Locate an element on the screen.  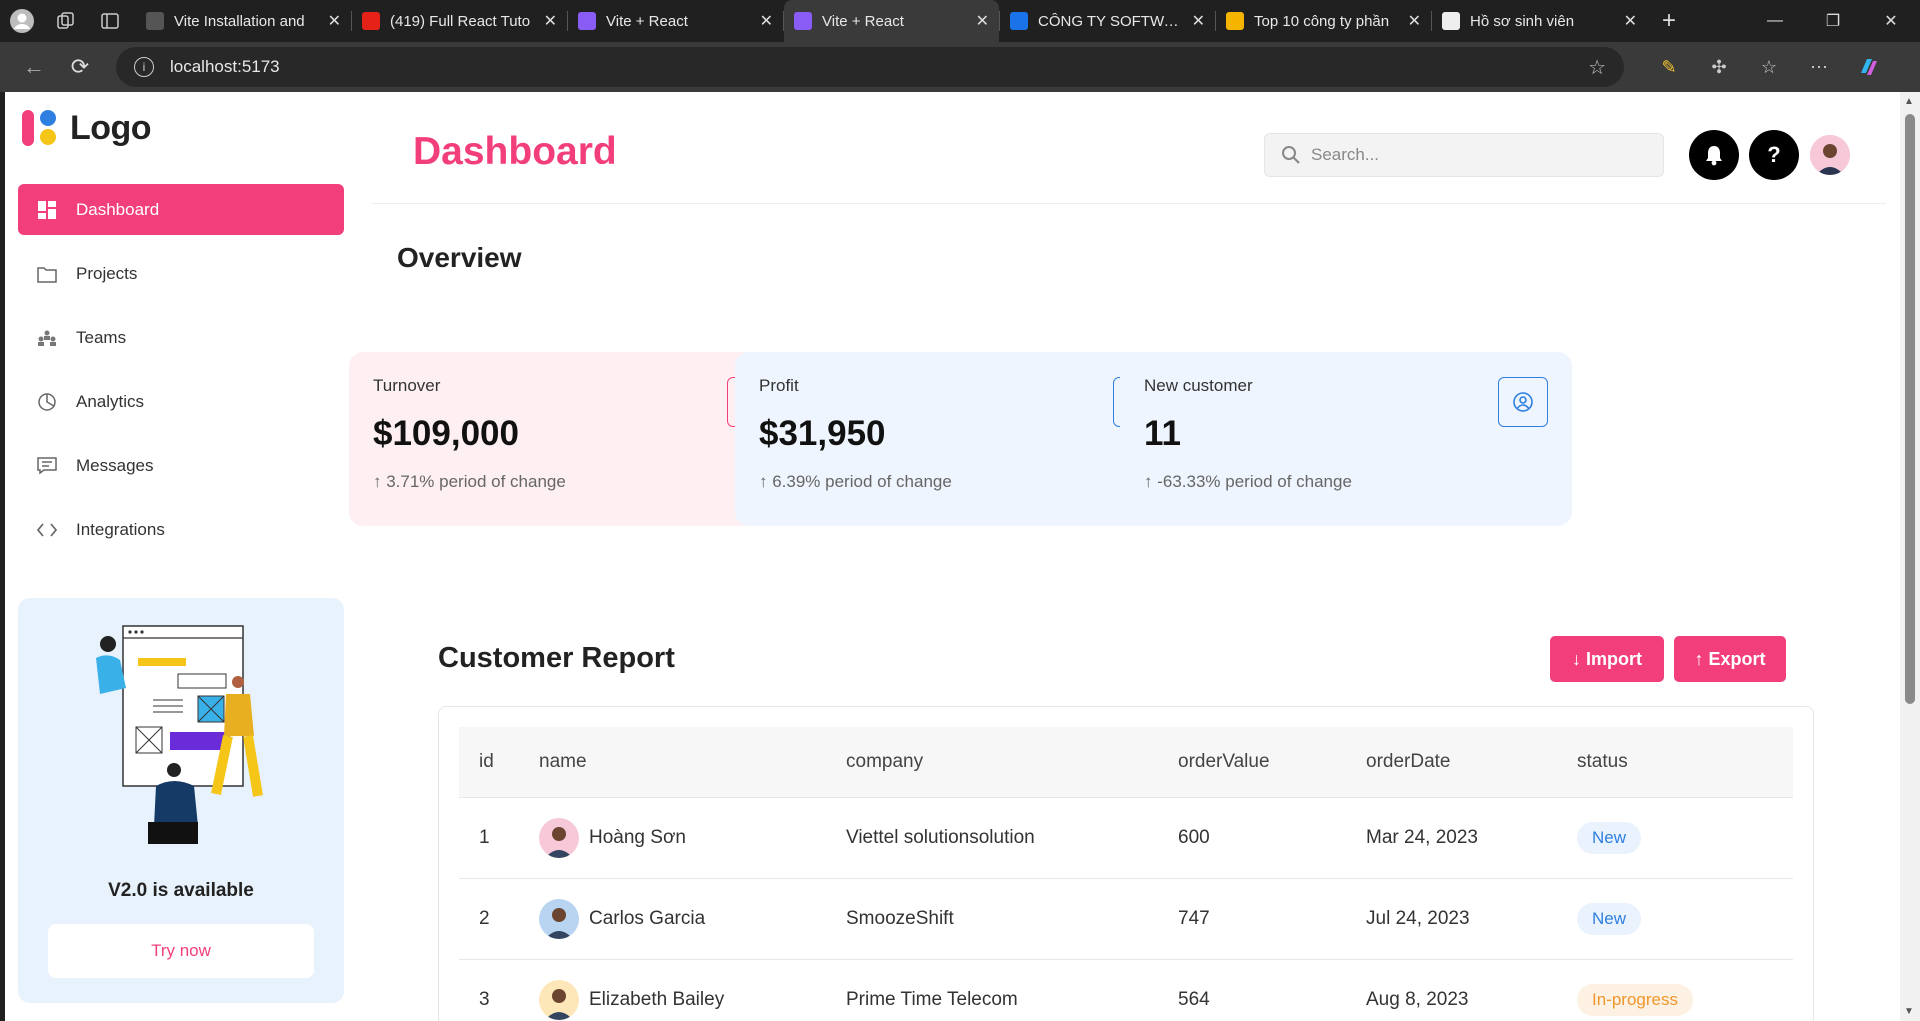
upgrade-promo-card: V2.0 is available Try now is located at coordinates (181, 800).